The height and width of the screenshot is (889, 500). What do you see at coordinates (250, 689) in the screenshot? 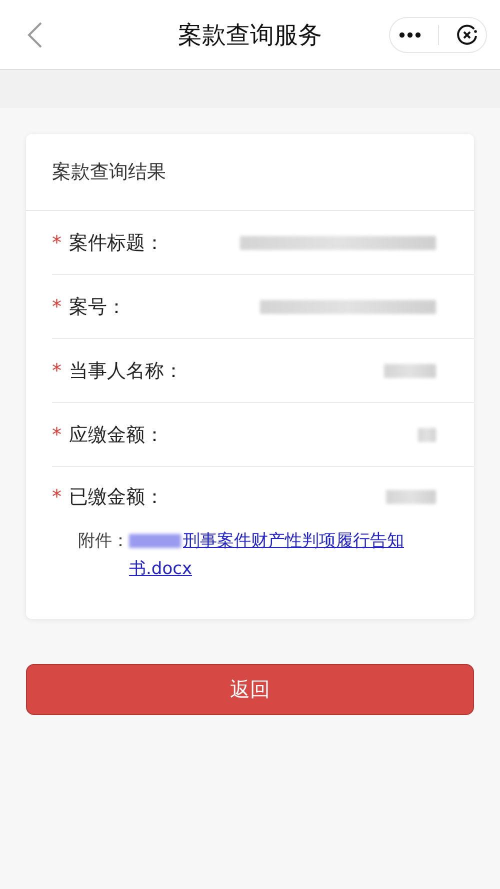
I see `back-button: 返回` at bounding box center [250, 689].